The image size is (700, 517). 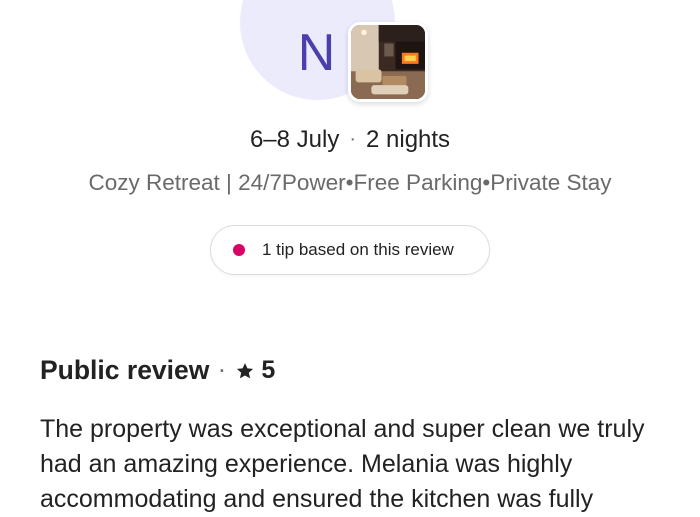 I want to click on living-room-image, so click(x=388, y=62).